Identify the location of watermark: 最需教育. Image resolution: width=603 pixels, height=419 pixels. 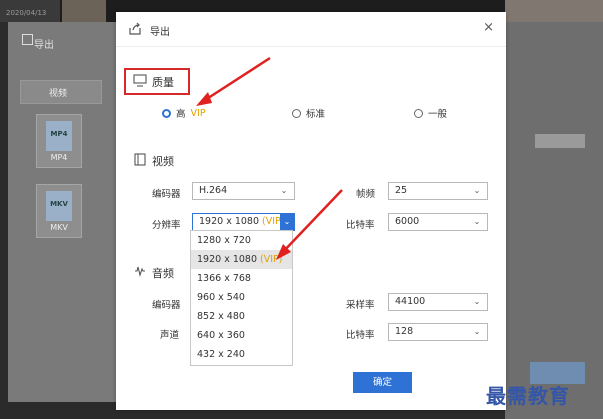
(528, 396).